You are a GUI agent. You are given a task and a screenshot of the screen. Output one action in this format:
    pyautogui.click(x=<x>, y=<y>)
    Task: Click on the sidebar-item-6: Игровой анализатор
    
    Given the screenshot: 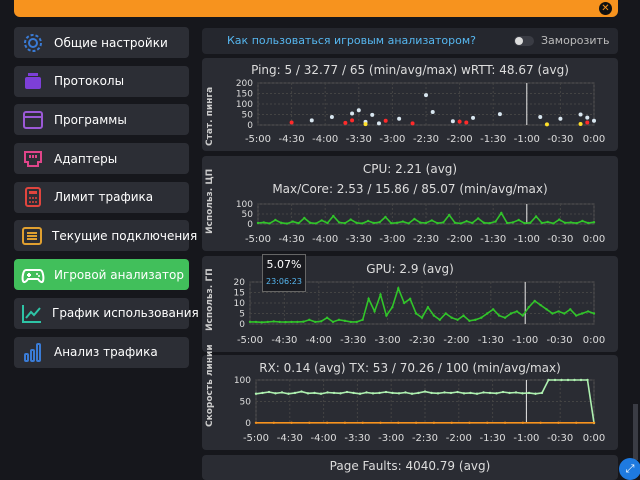 What is the action you would take?
    pyautogui.click(x=101, y=275)
    